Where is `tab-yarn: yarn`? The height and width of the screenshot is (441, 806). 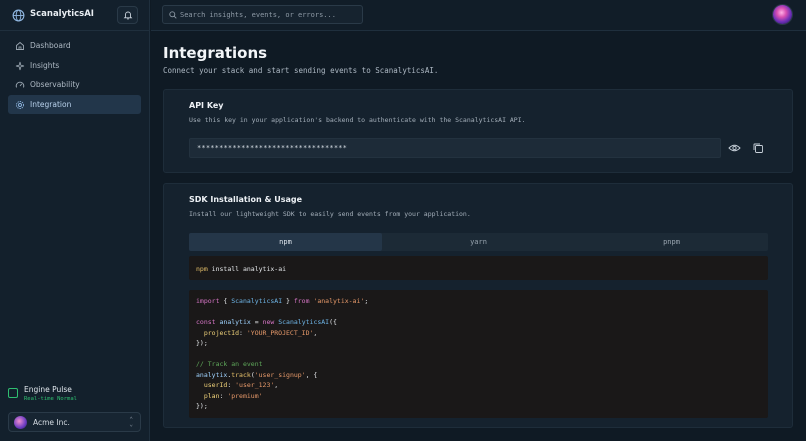
tab-yarn: yarn is located at coordinates (478, 242).